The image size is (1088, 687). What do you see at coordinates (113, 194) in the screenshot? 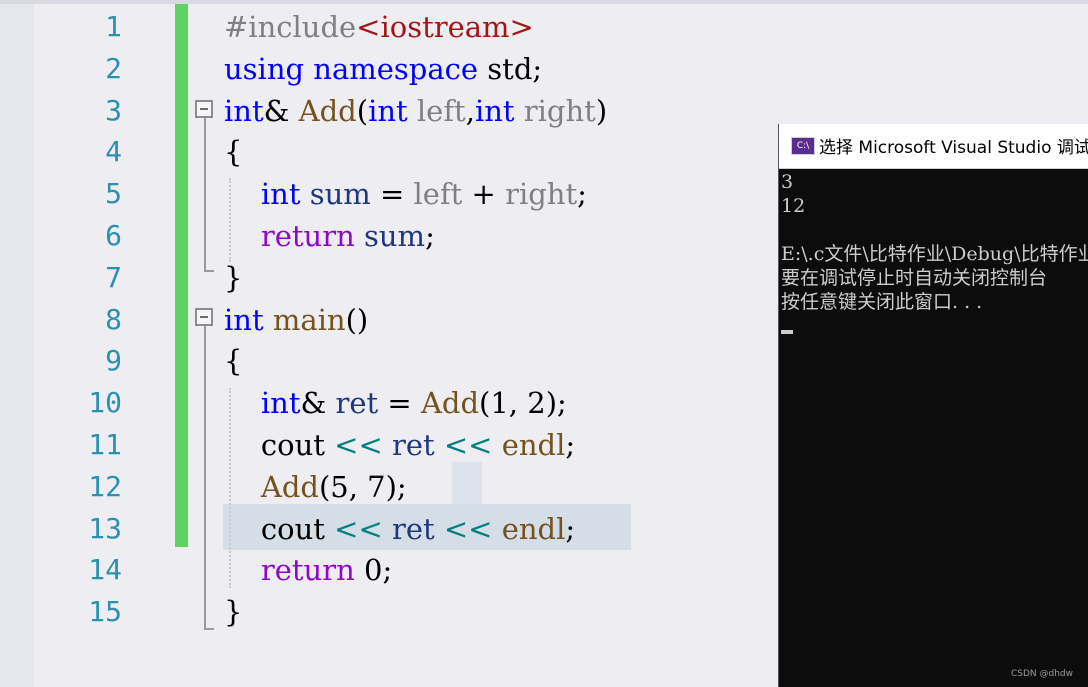
I see `line-number: 5` at bounding box center [113, 194].